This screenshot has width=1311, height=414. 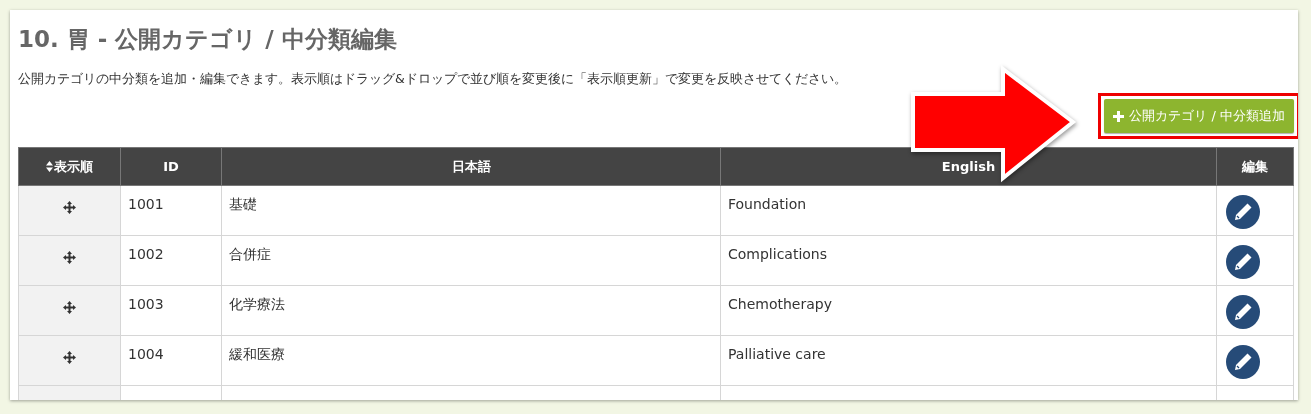 What do you see at coordinates (171, 166) in the screenshot?
I see `column-header: ID` at bounding box center [171, 166].